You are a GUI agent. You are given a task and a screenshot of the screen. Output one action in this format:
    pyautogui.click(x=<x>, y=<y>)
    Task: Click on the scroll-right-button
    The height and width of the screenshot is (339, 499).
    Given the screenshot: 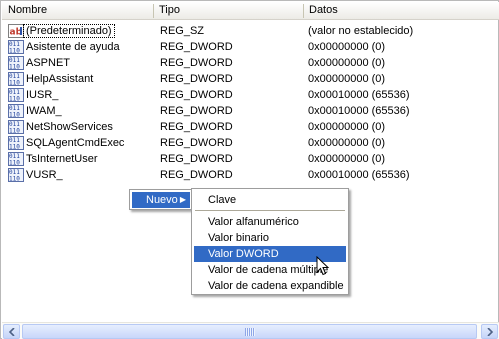 What is the action you would take?
    pyautogui.click(x=489, y=331)
    